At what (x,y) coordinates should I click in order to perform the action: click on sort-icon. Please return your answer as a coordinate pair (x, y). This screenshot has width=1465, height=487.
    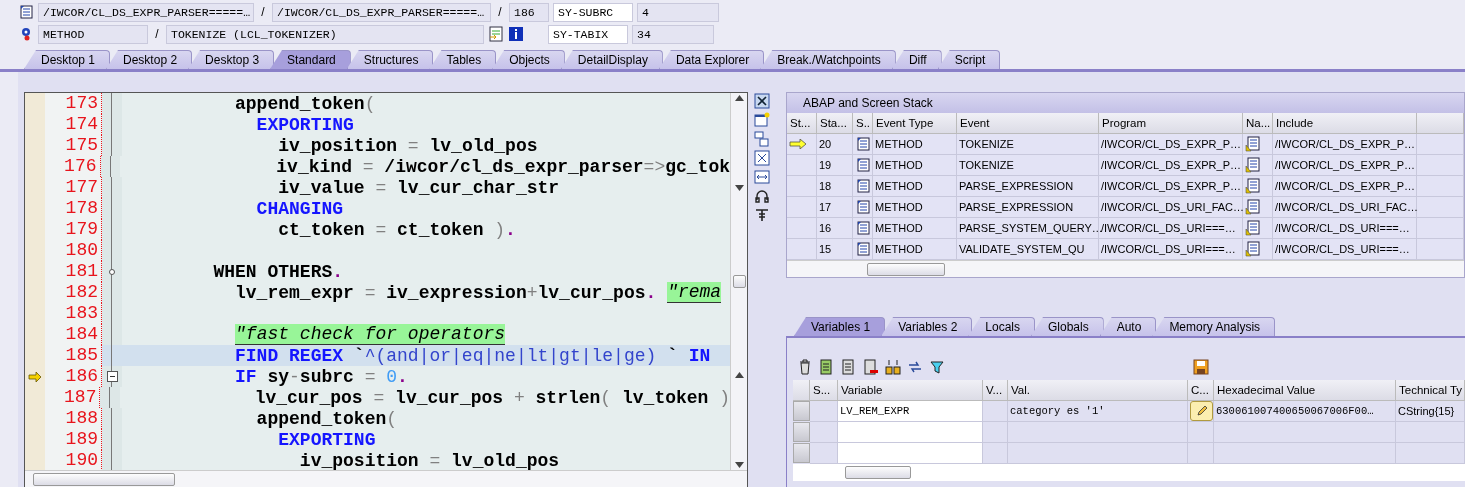
    Looking at the image, I should click on (893, 367).